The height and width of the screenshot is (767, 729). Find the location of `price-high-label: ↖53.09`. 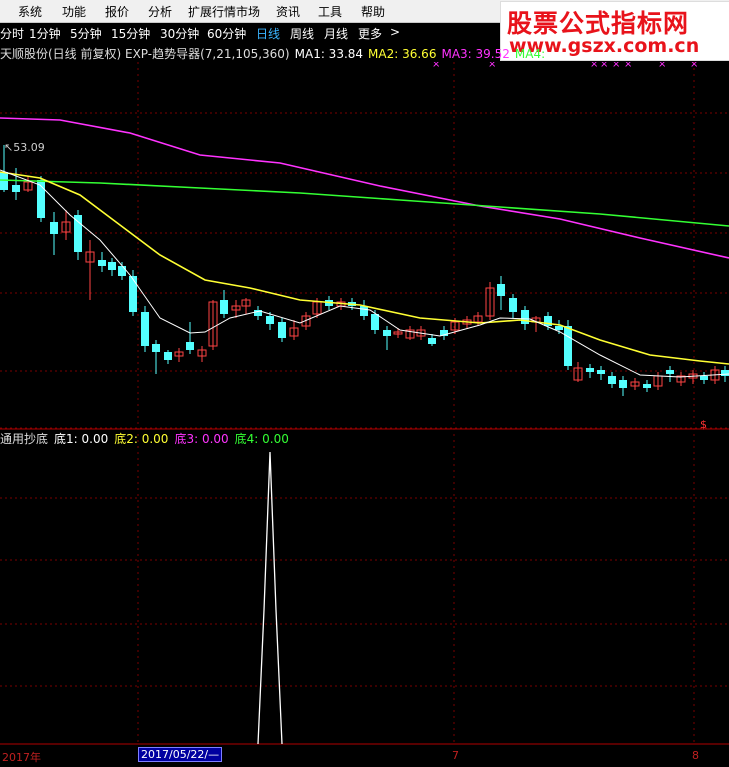

price-high-label: ↖53.09 is located at coordinates (24, 147).